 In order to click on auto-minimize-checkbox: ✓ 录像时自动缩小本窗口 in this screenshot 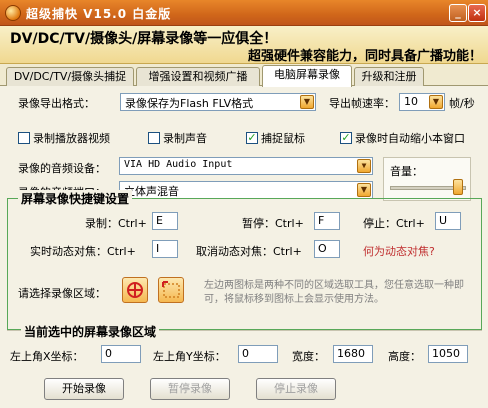, I will do `click(402, 138)`.